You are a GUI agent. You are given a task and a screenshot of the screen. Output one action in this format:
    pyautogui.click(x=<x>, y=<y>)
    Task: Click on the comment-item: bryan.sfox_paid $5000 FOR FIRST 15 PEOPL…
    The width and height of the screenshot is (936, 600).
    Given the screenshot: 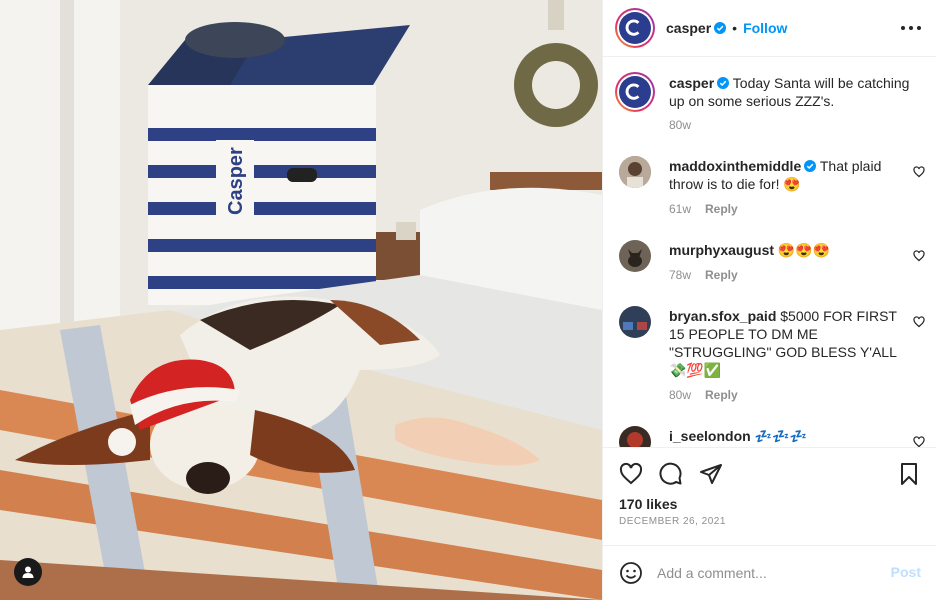 What is the action you would take?
    pyautogui.click(x=774, y=356)
    